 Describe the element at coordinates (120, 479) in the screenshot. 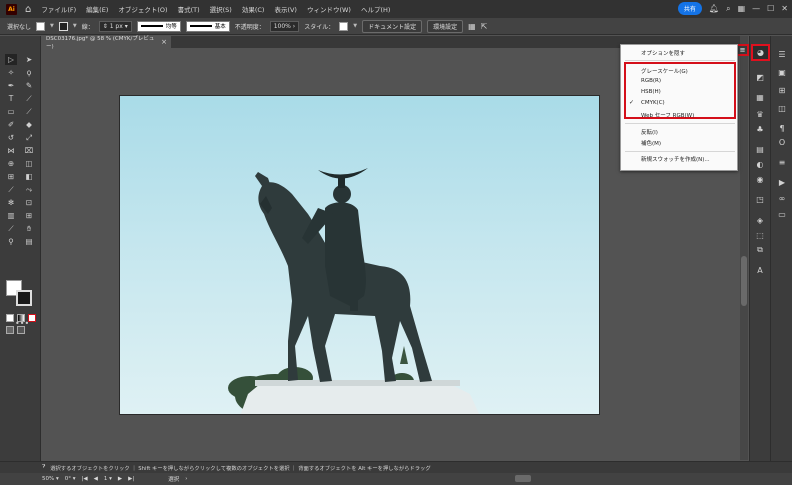

I see `next-artboard-icon: ▶` at that location.